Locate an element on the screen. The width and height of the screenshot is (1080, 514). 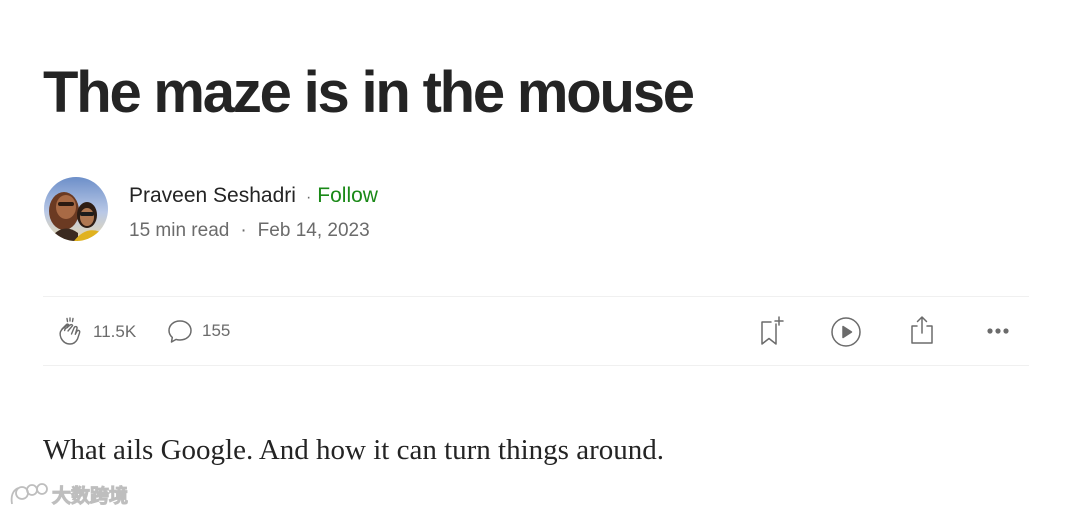
author-name: Praveen Seshadri is located at coordinates (212, 195).